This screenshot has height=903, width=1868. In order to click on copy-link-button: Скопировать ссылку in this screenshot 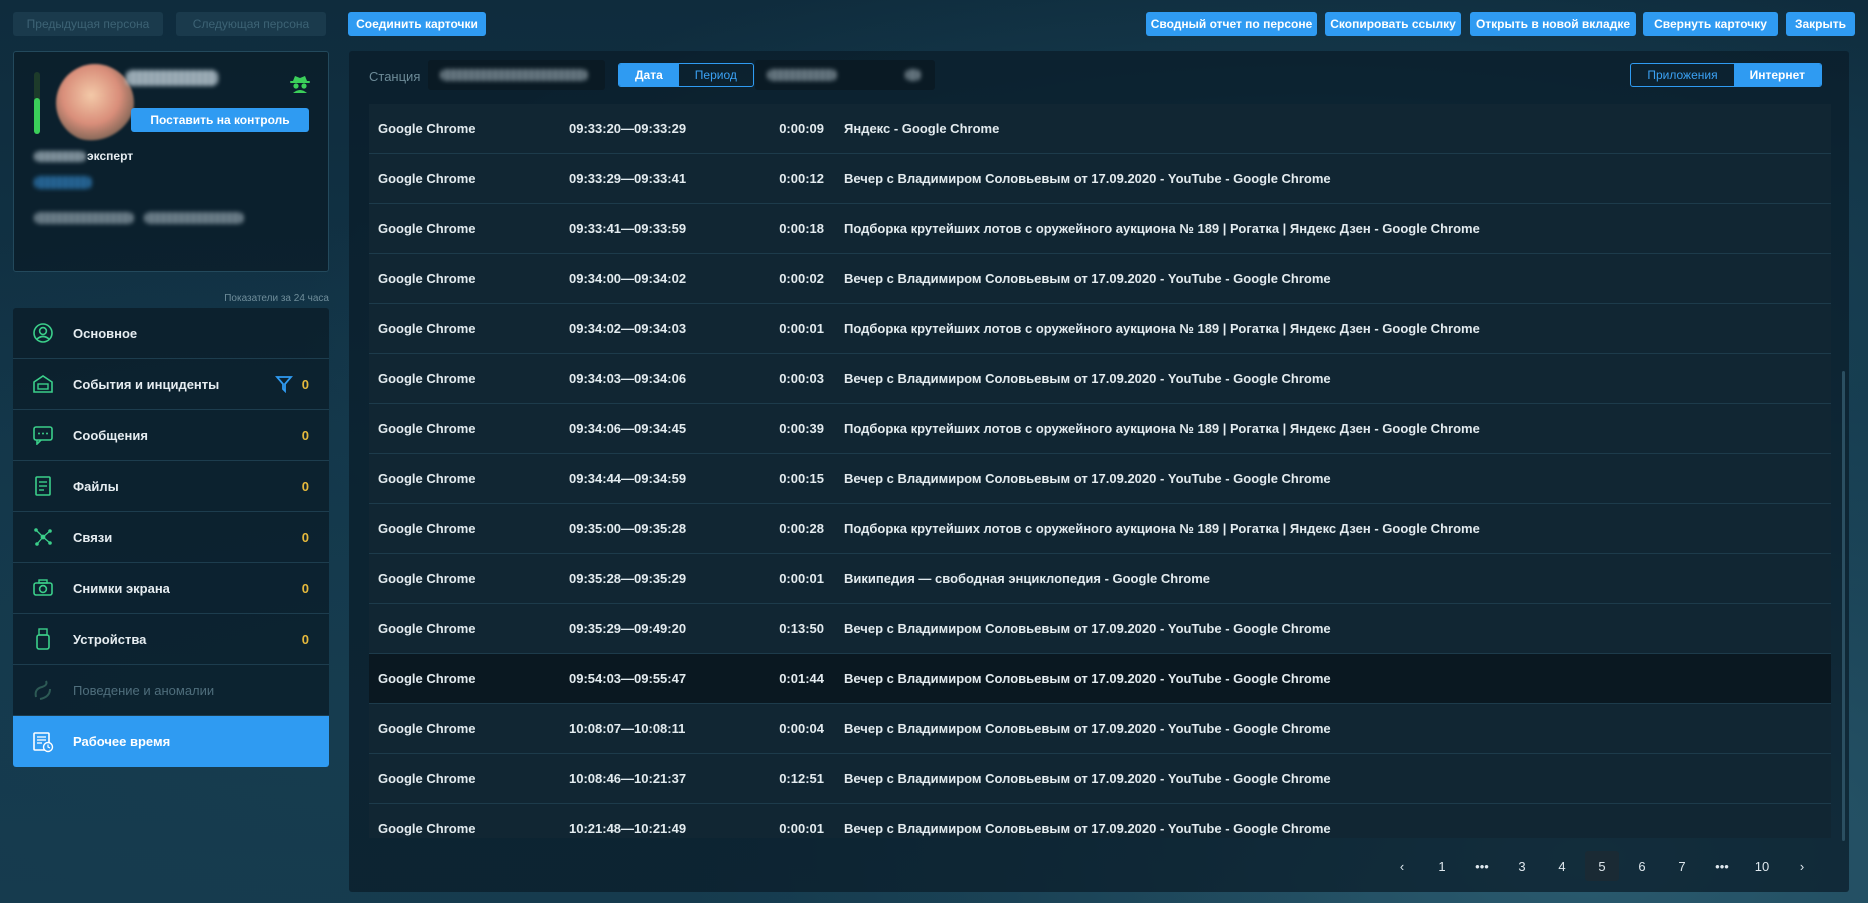, I will do `click(1393, 24)`.